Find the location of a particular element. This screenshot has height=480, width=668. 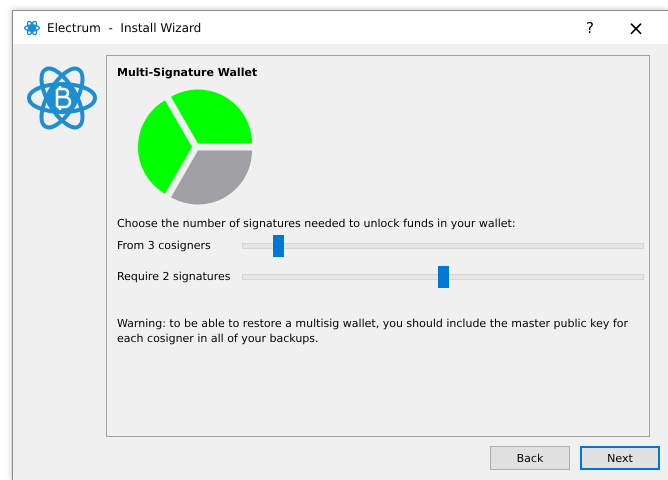

wizard-button: Next is located at coordinates (620, 458).